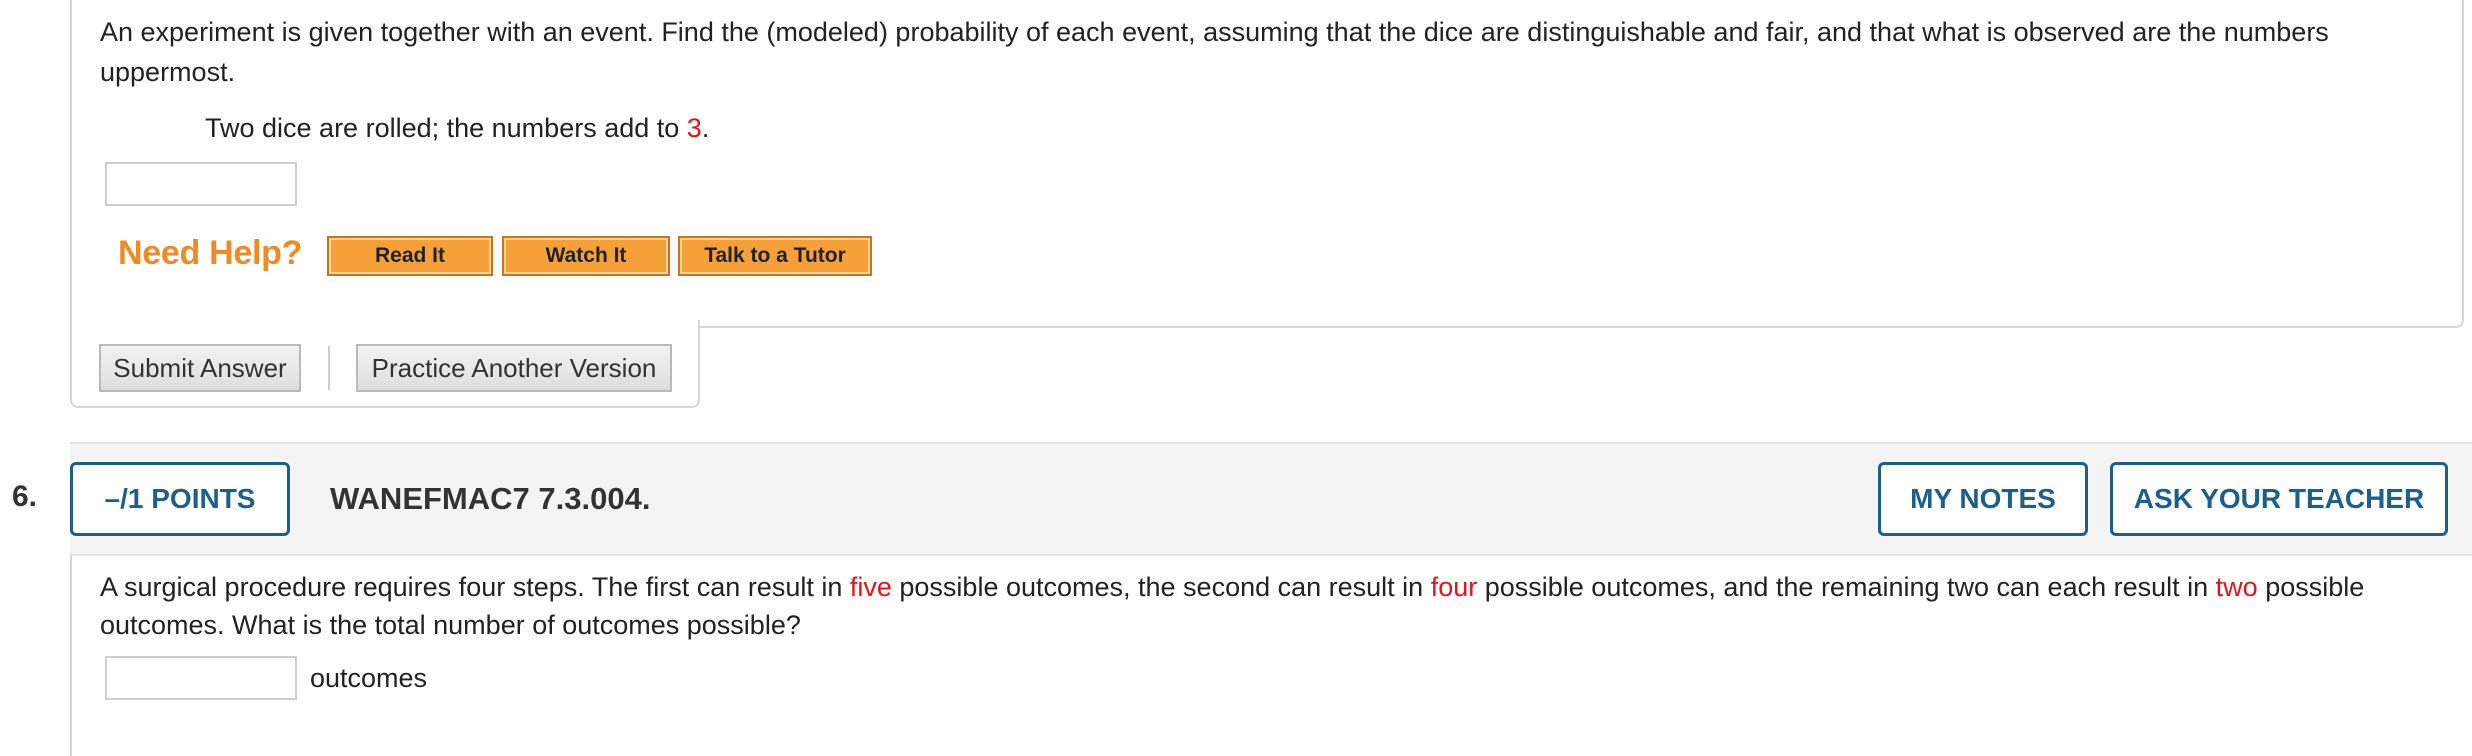 Image resolution: width=2472 pixels, height=756 pixels. Describe the element at coordinates (410, 256) in the screenshot. I see `read-it-button: Read It` at that location.